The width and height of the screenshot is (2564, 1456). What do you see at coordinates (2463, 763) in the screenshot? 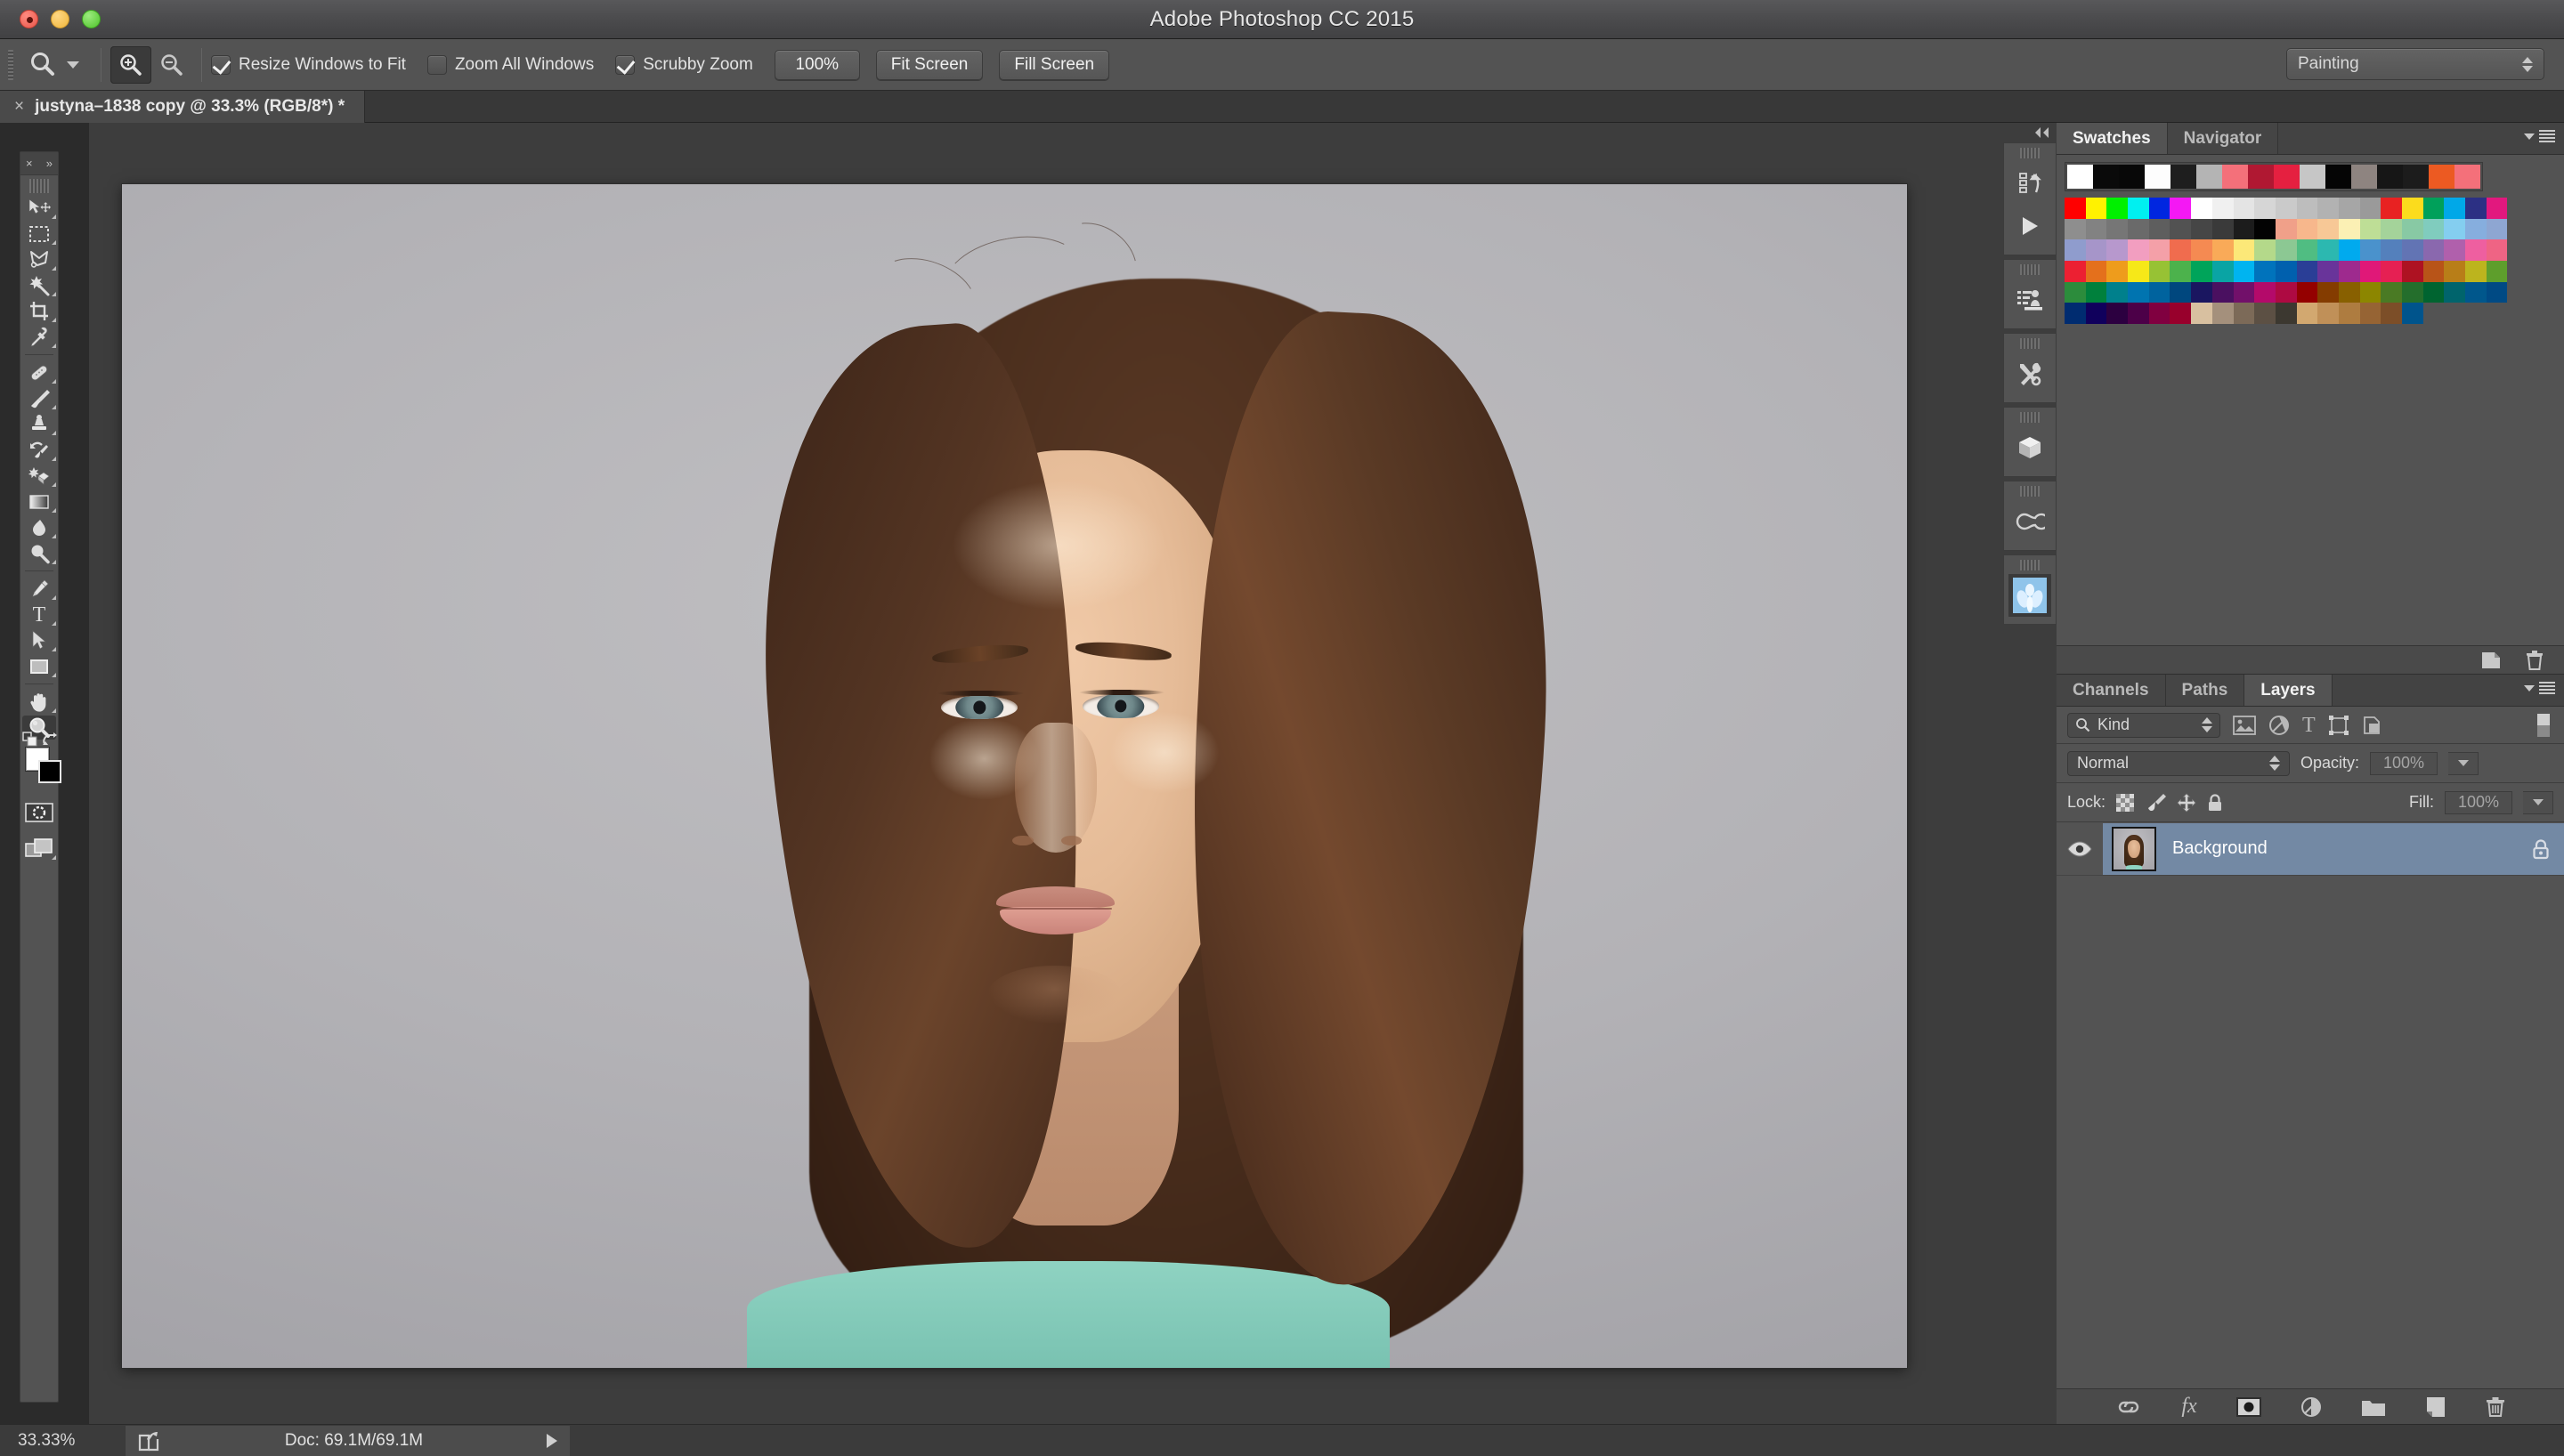
I see `opacity-dropdown-button` at bounding box center [2463, 763].